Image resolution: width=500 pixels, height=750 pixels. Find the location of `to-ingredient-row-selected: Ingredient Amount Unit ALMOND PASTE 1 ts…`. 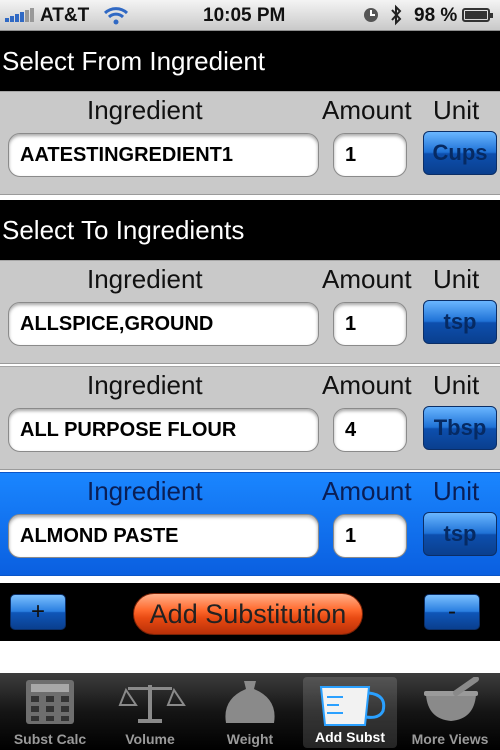

to-ingredient-row-selected: Ingredient Amount Unit ALMOND PASTE 1 ts… is located at coordinates (250, 524).